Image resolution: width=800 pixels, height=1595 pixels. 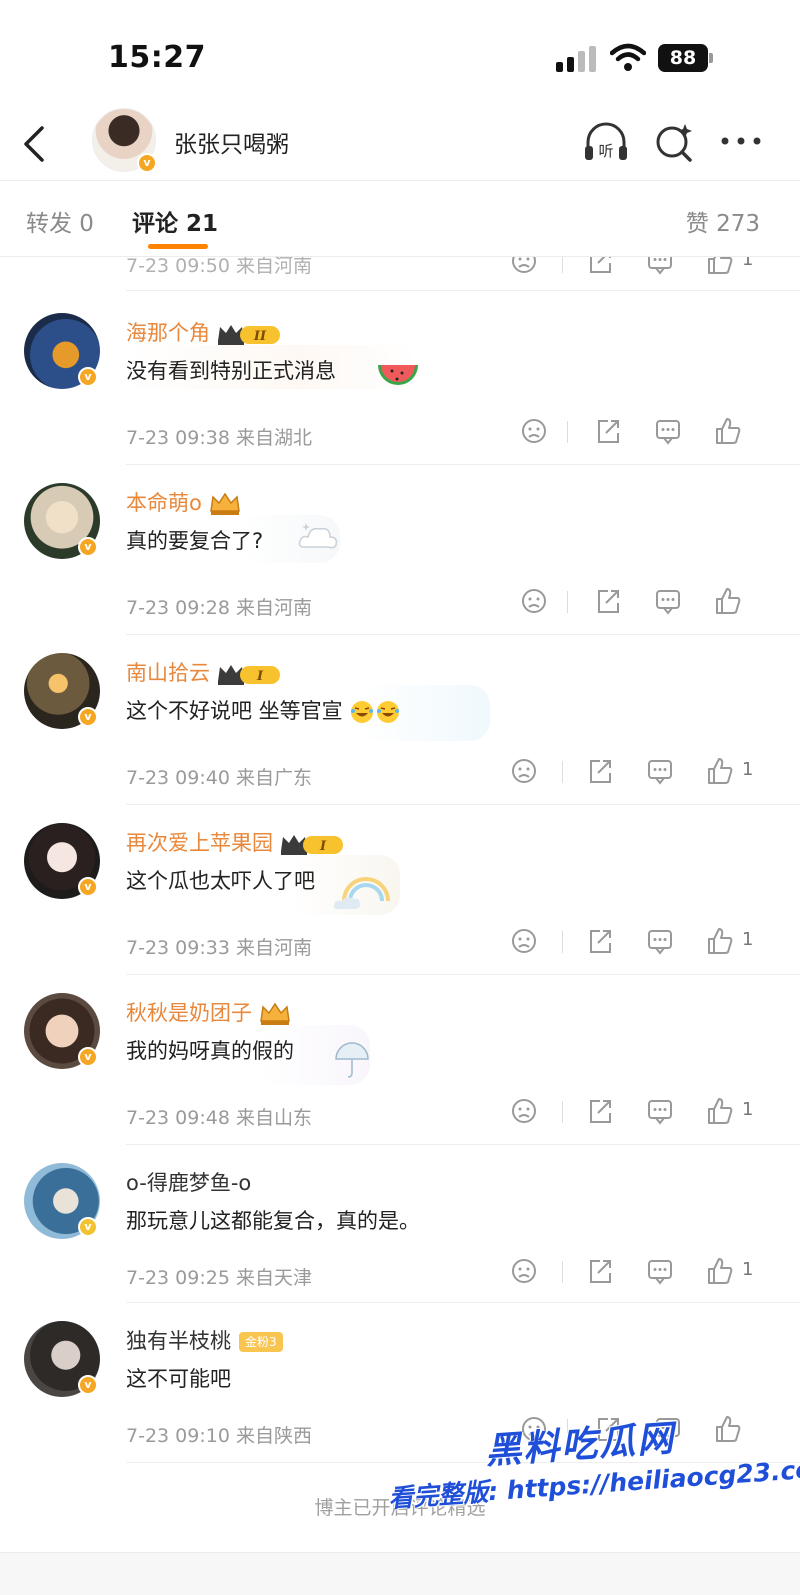 I want to click on page-header: v 张张只喝粥 听, so click(x=400, y=144).